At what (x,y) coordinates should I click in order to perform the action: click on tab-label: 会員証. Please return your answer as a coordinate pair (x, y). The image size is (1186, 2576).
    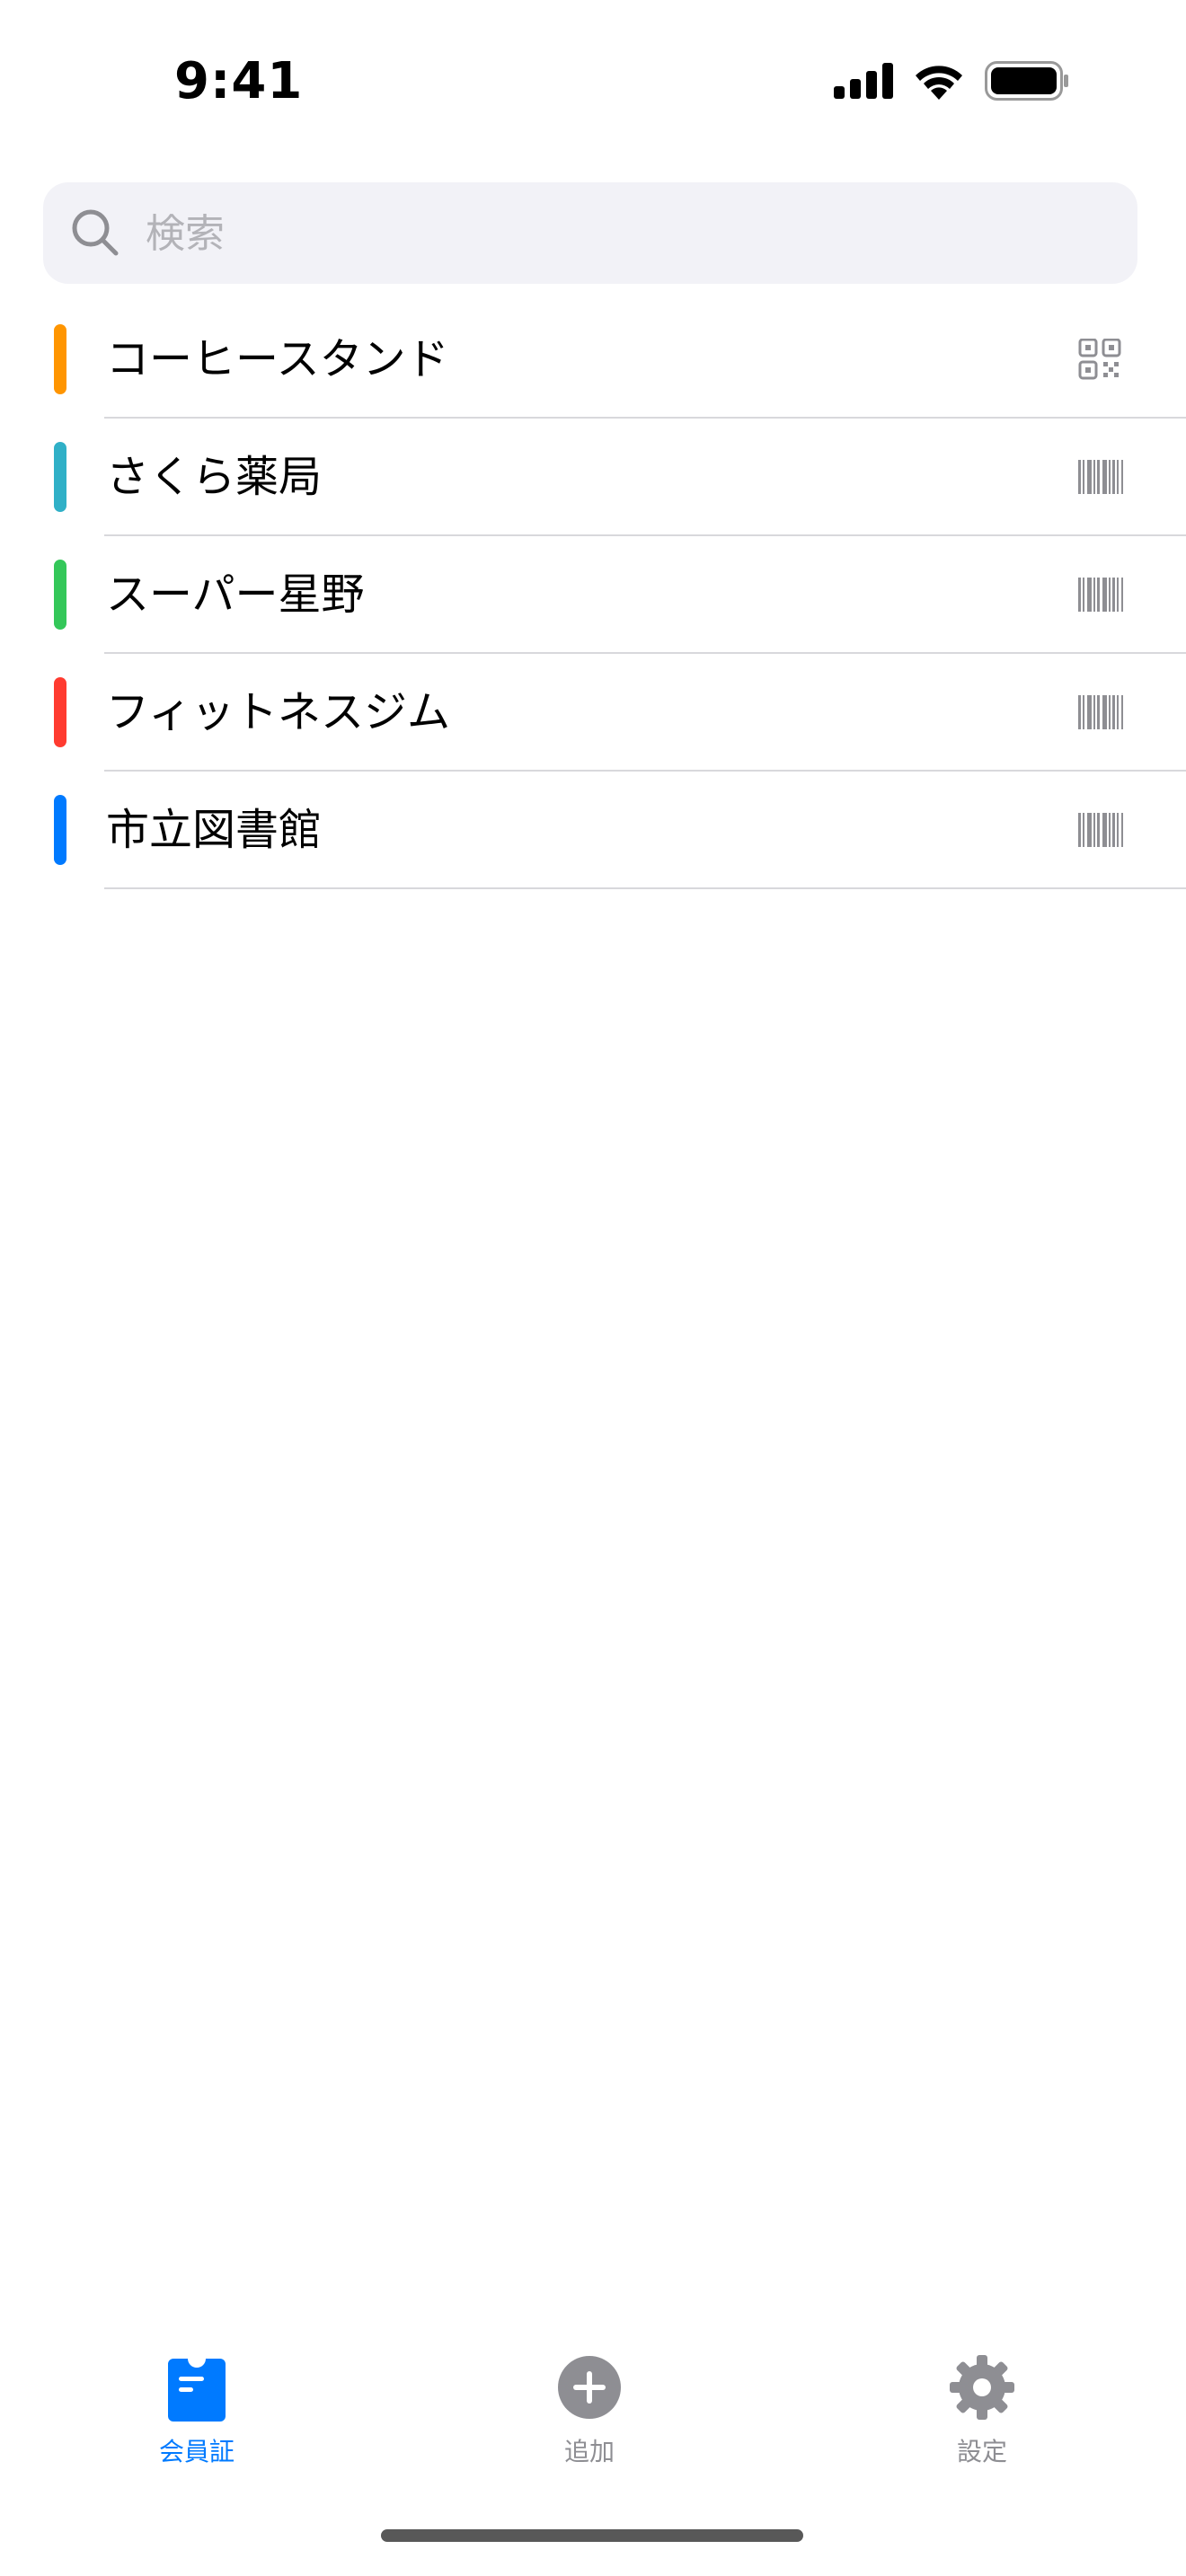
    Looking at the image, I should click on (196, 2451).